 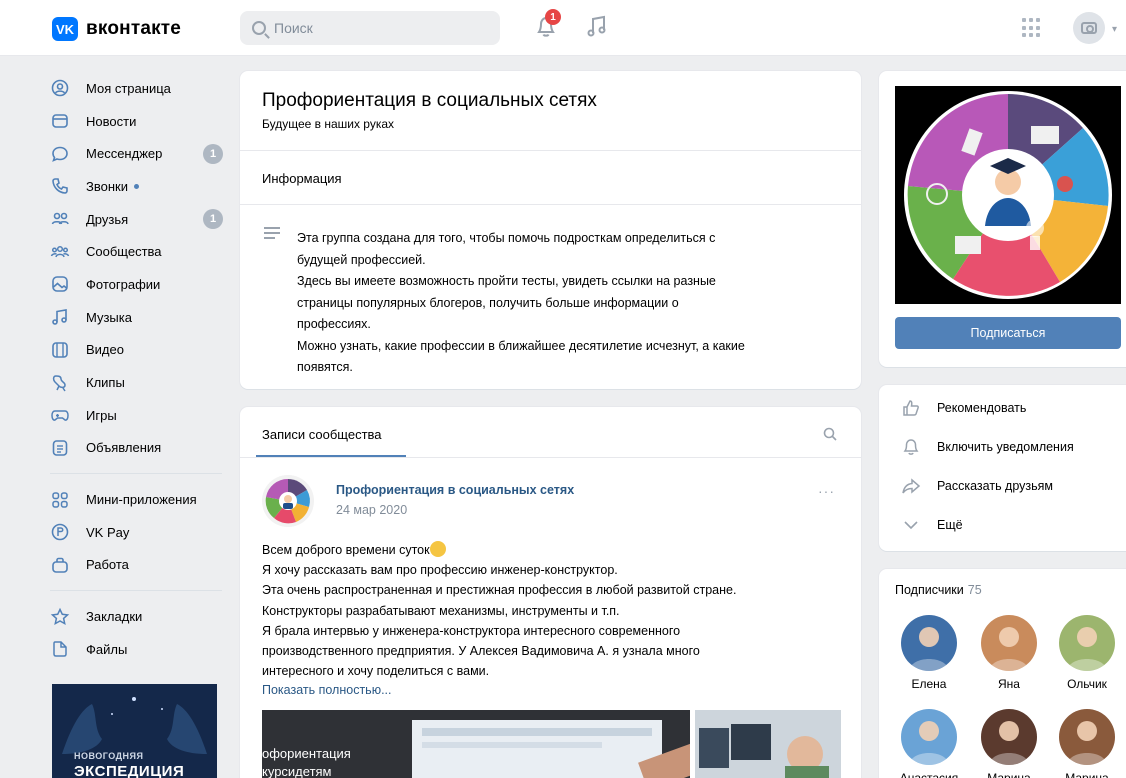 I want to click on clips-icon, so click(x=60, y=383).